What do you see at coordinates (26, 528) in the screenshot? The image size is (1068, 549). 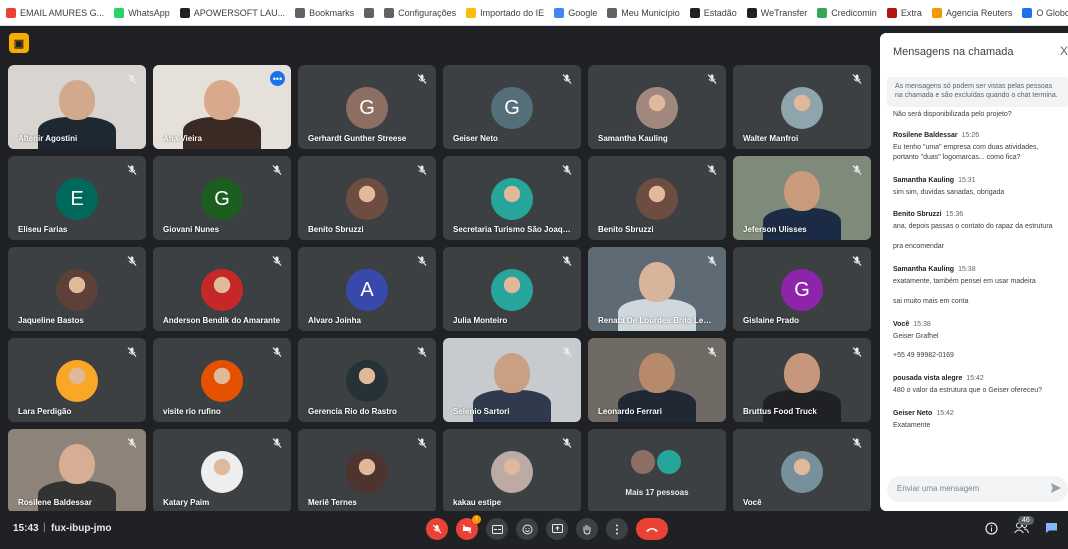 I see `clock: 15:43` at bounding box center [26, 528].